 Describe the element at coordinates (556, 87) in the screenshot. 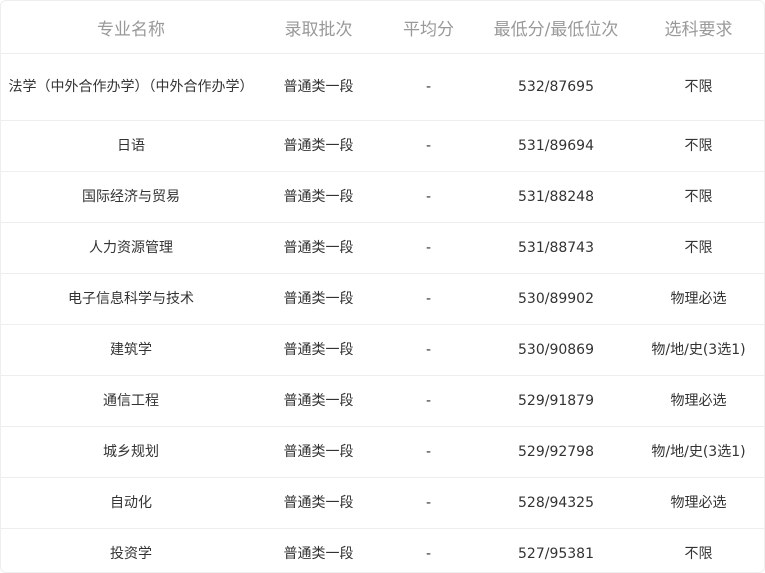

I see `cell-min-score-rank: 532/87695` at that location.